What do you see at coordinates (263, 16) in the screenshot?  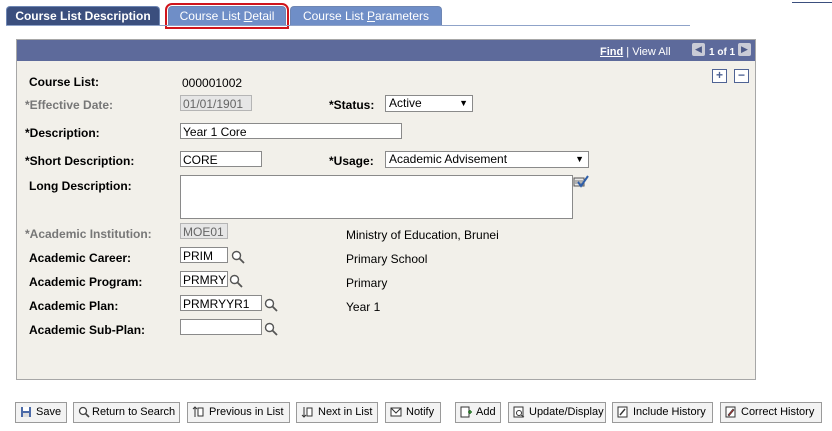 I see `tab-label-post: etail` at bounding box center [263, 16].